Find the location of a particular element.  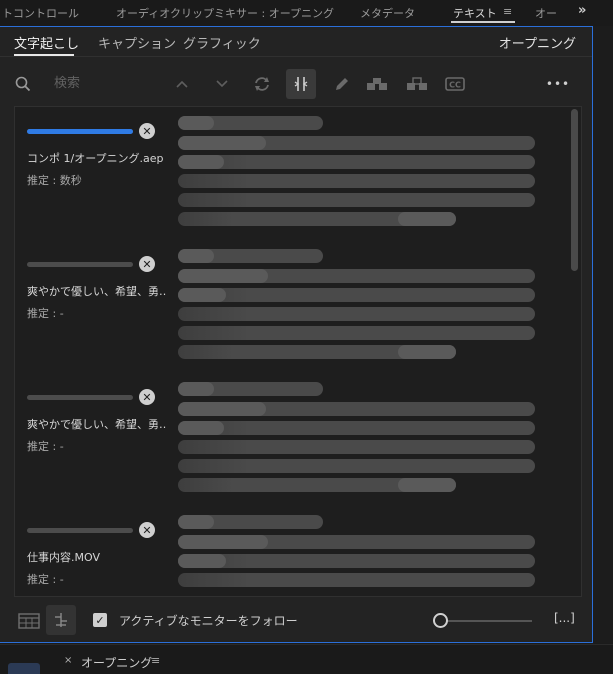

tab-audio-clip-mixer: オーディオクリップミキサー : オープニング is located at coordinates (225, 13).